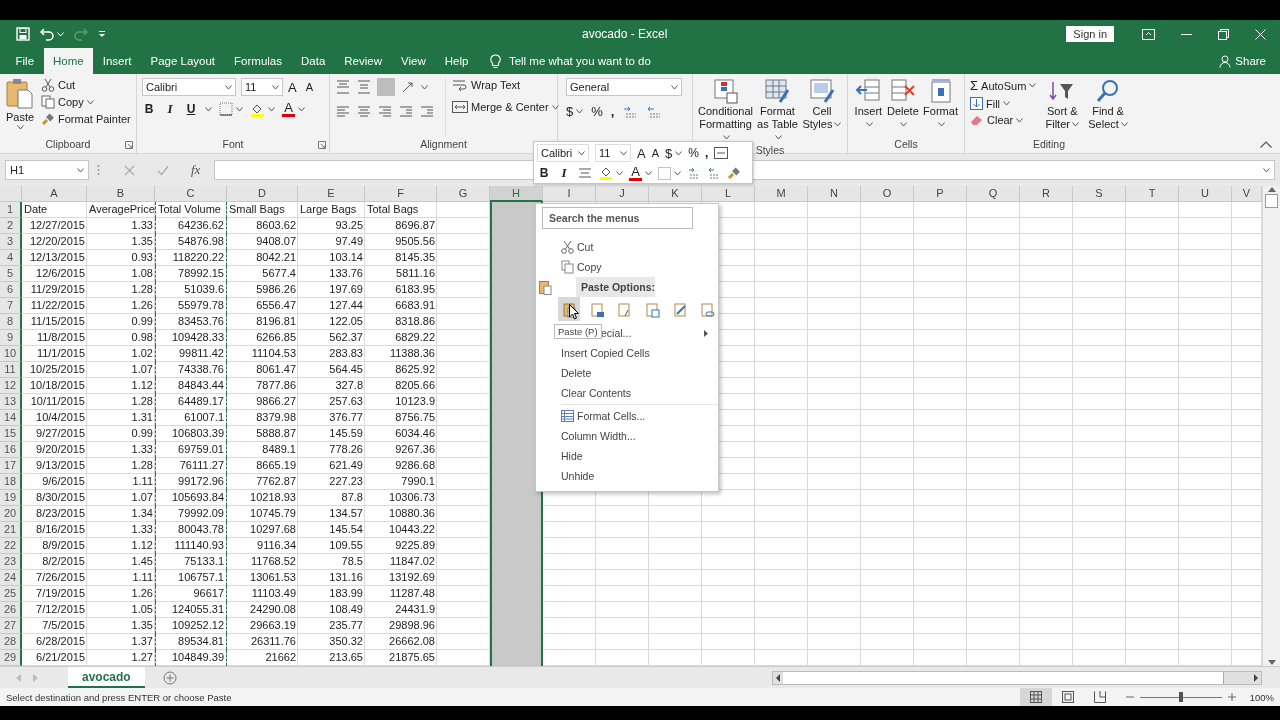  I want to click on table-cell-text: 7990.1, so click(418, 481).